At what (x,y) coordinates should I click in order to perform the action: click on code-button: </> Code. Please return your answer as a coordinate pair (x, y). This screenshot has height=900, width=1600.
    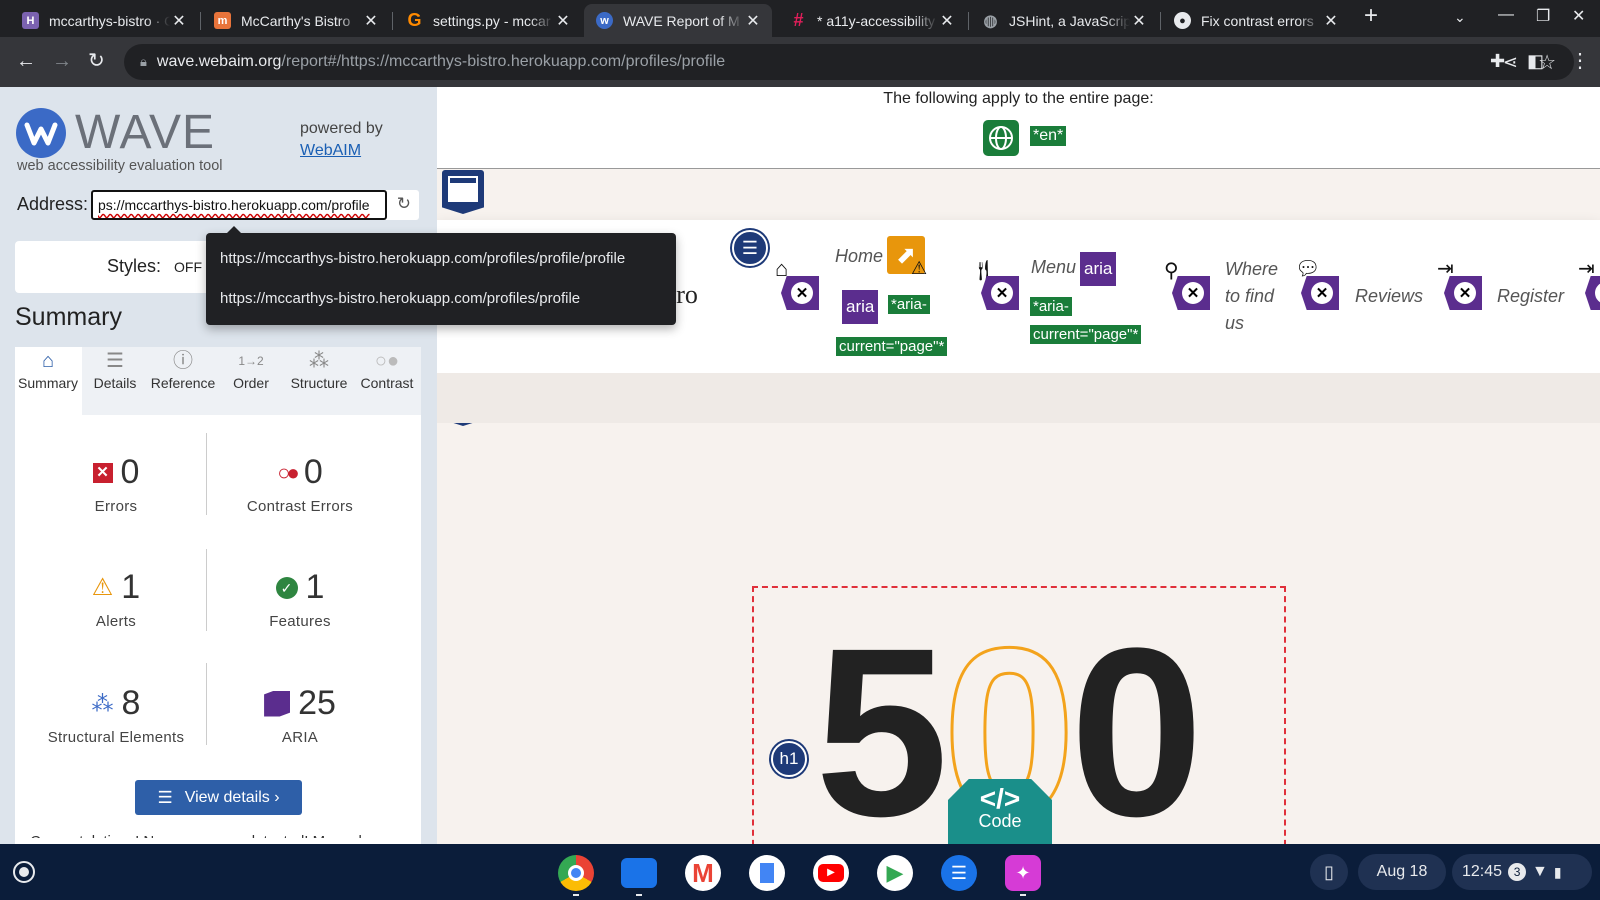
    Looking at the image, I should click on (1000, 811).